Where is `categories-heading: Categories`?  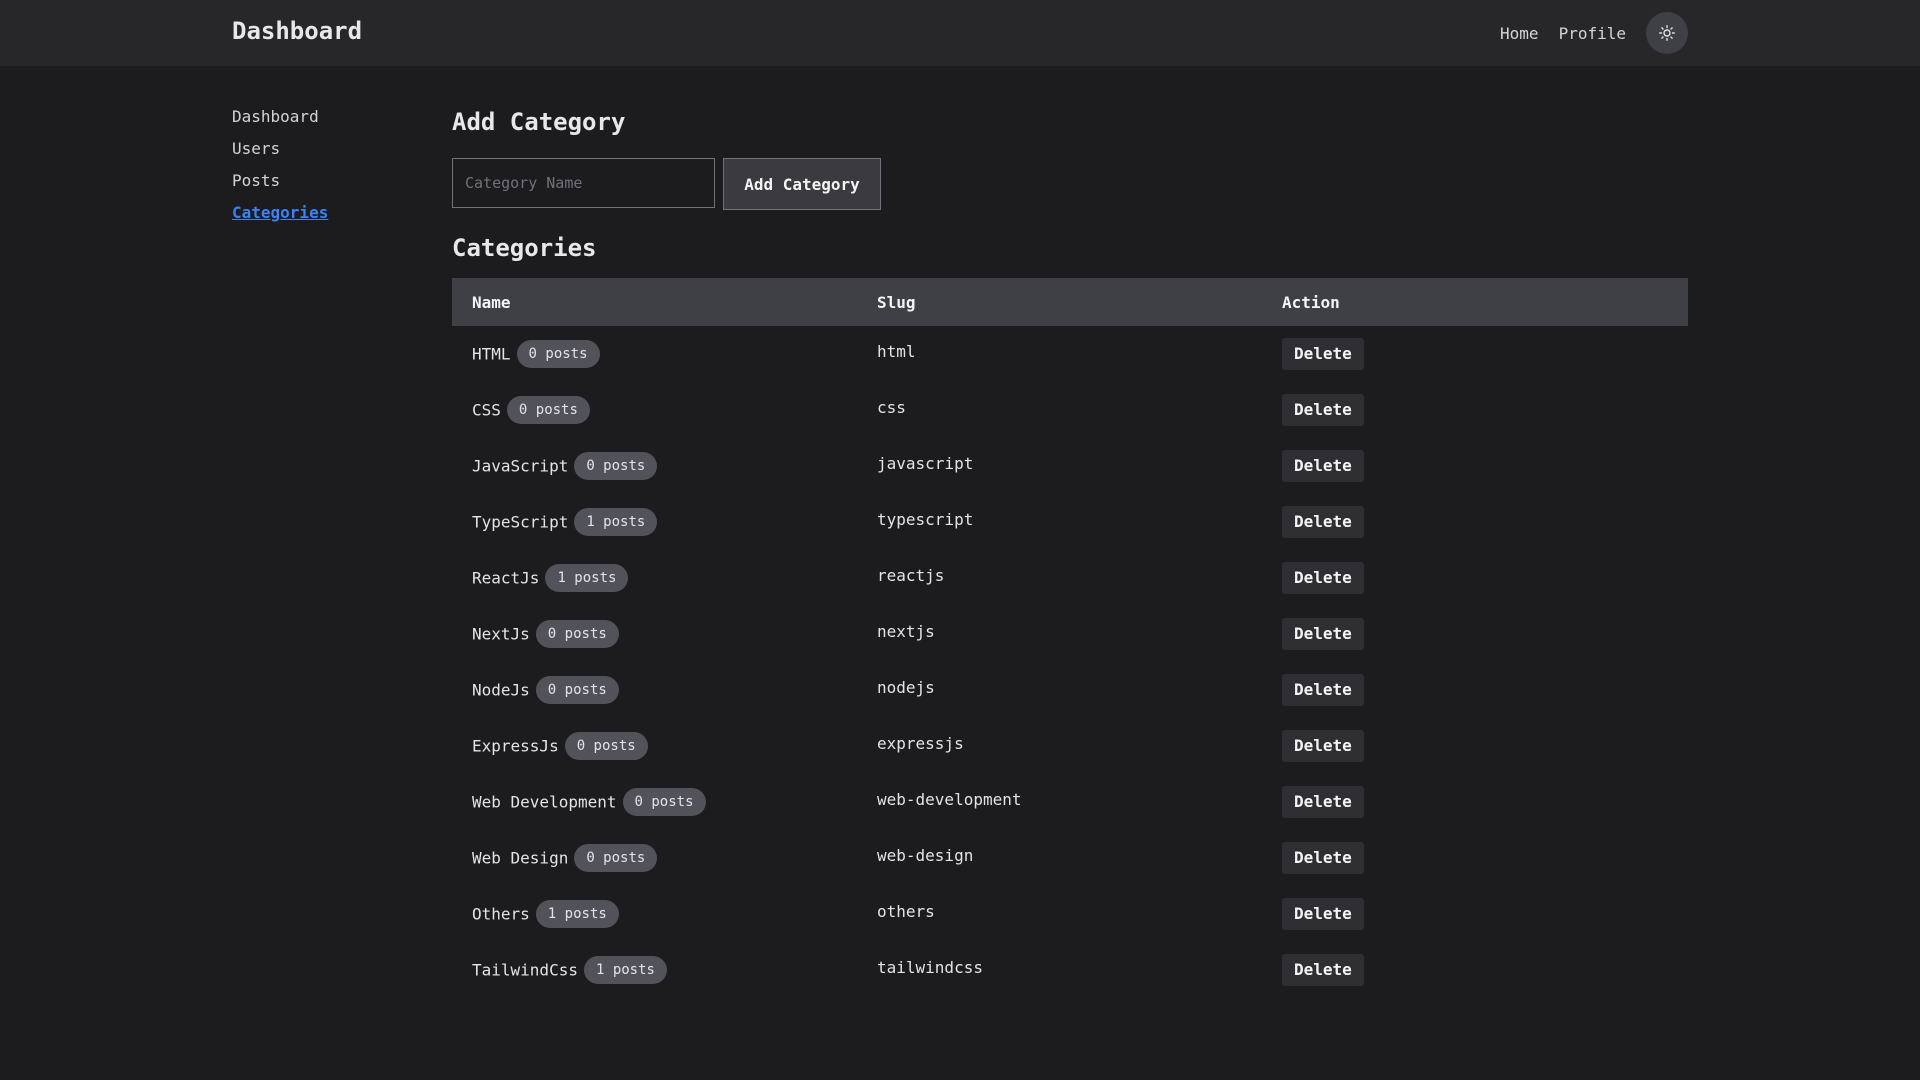
categories-heading: Categories is located at coordinates (524, 248).